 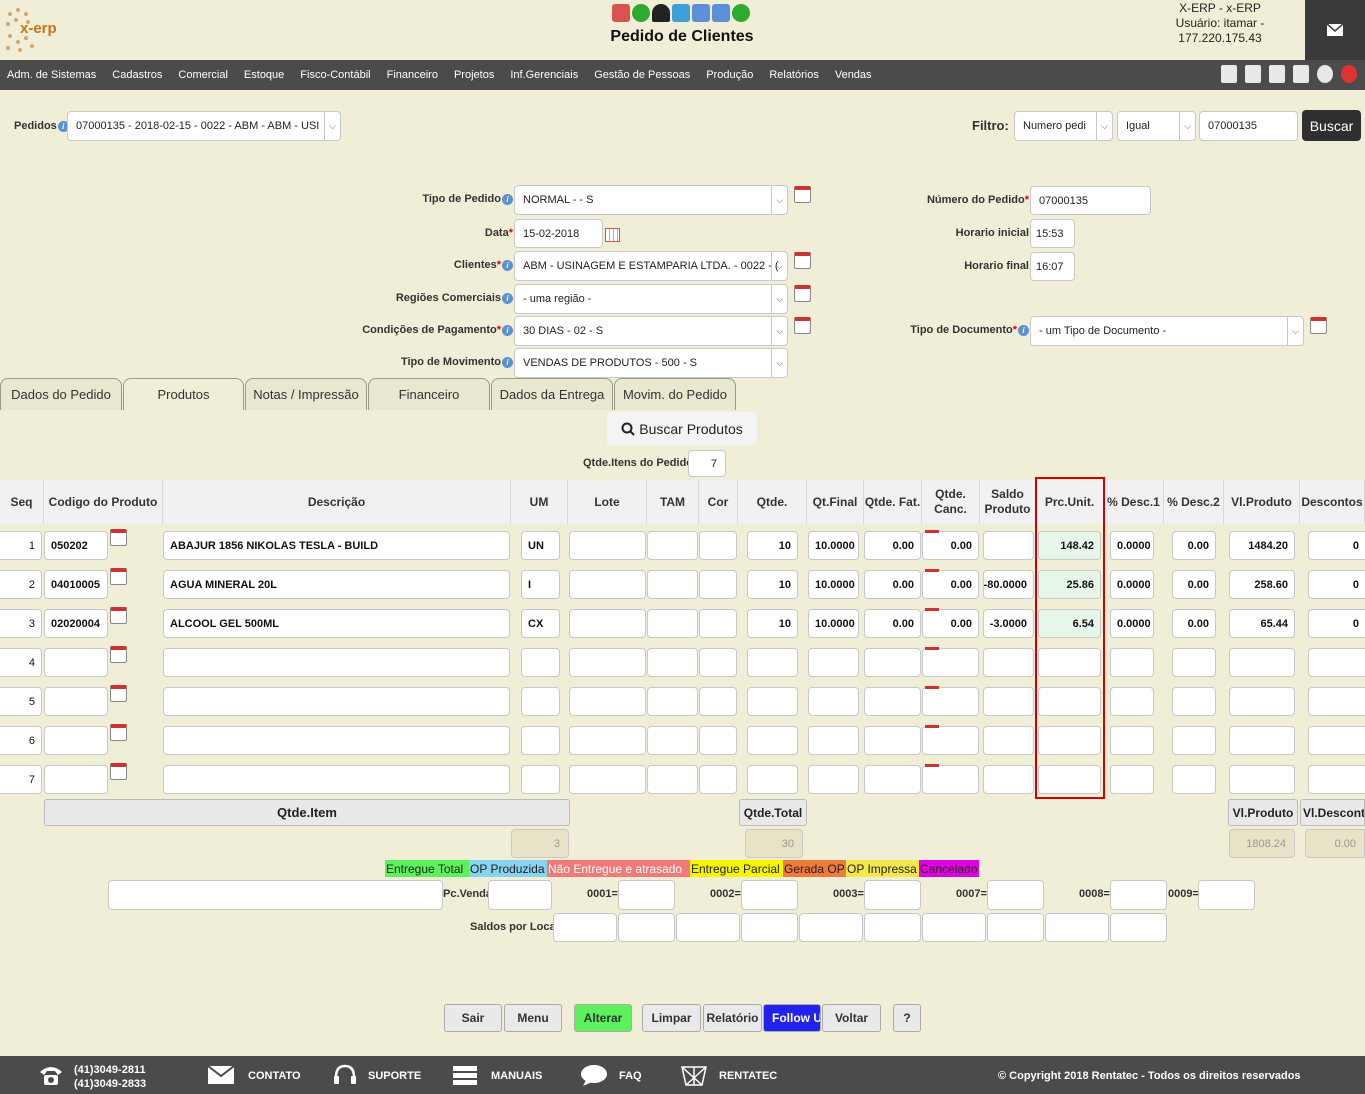 I want to click on local-0008-input, so click(x=1138, y=895).